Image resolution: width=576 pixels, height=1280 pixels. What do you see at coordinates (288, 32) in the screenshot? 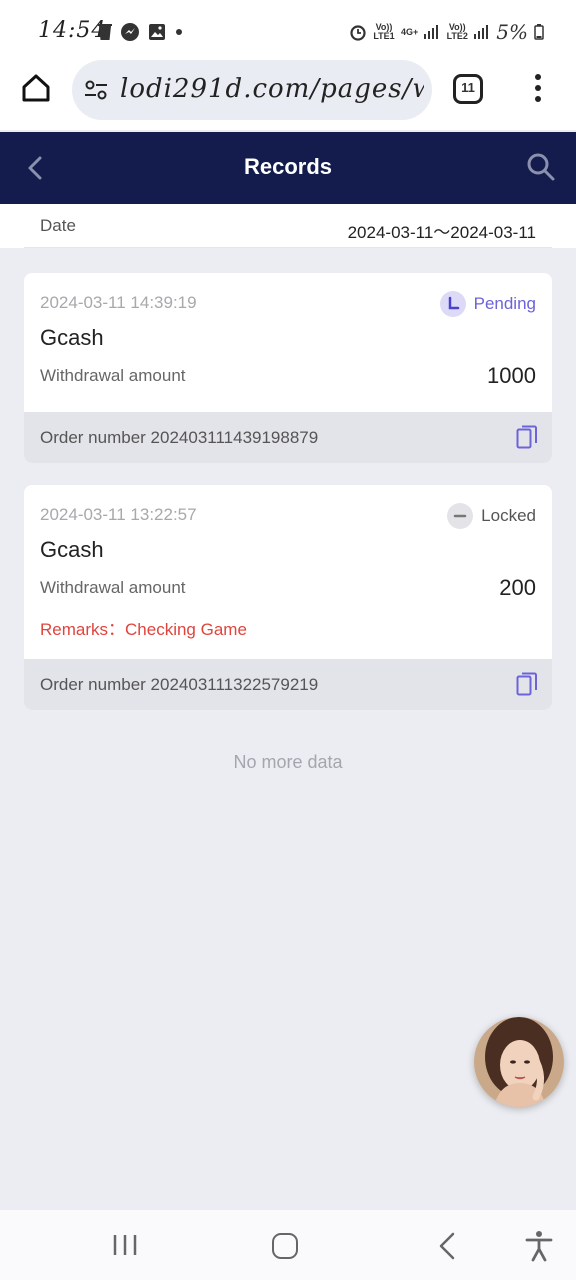
I see `status-bar: 14:54 Vo)) LTE1 4G+ Vo)) LTE2 5%` at bounding box center [288, 32].